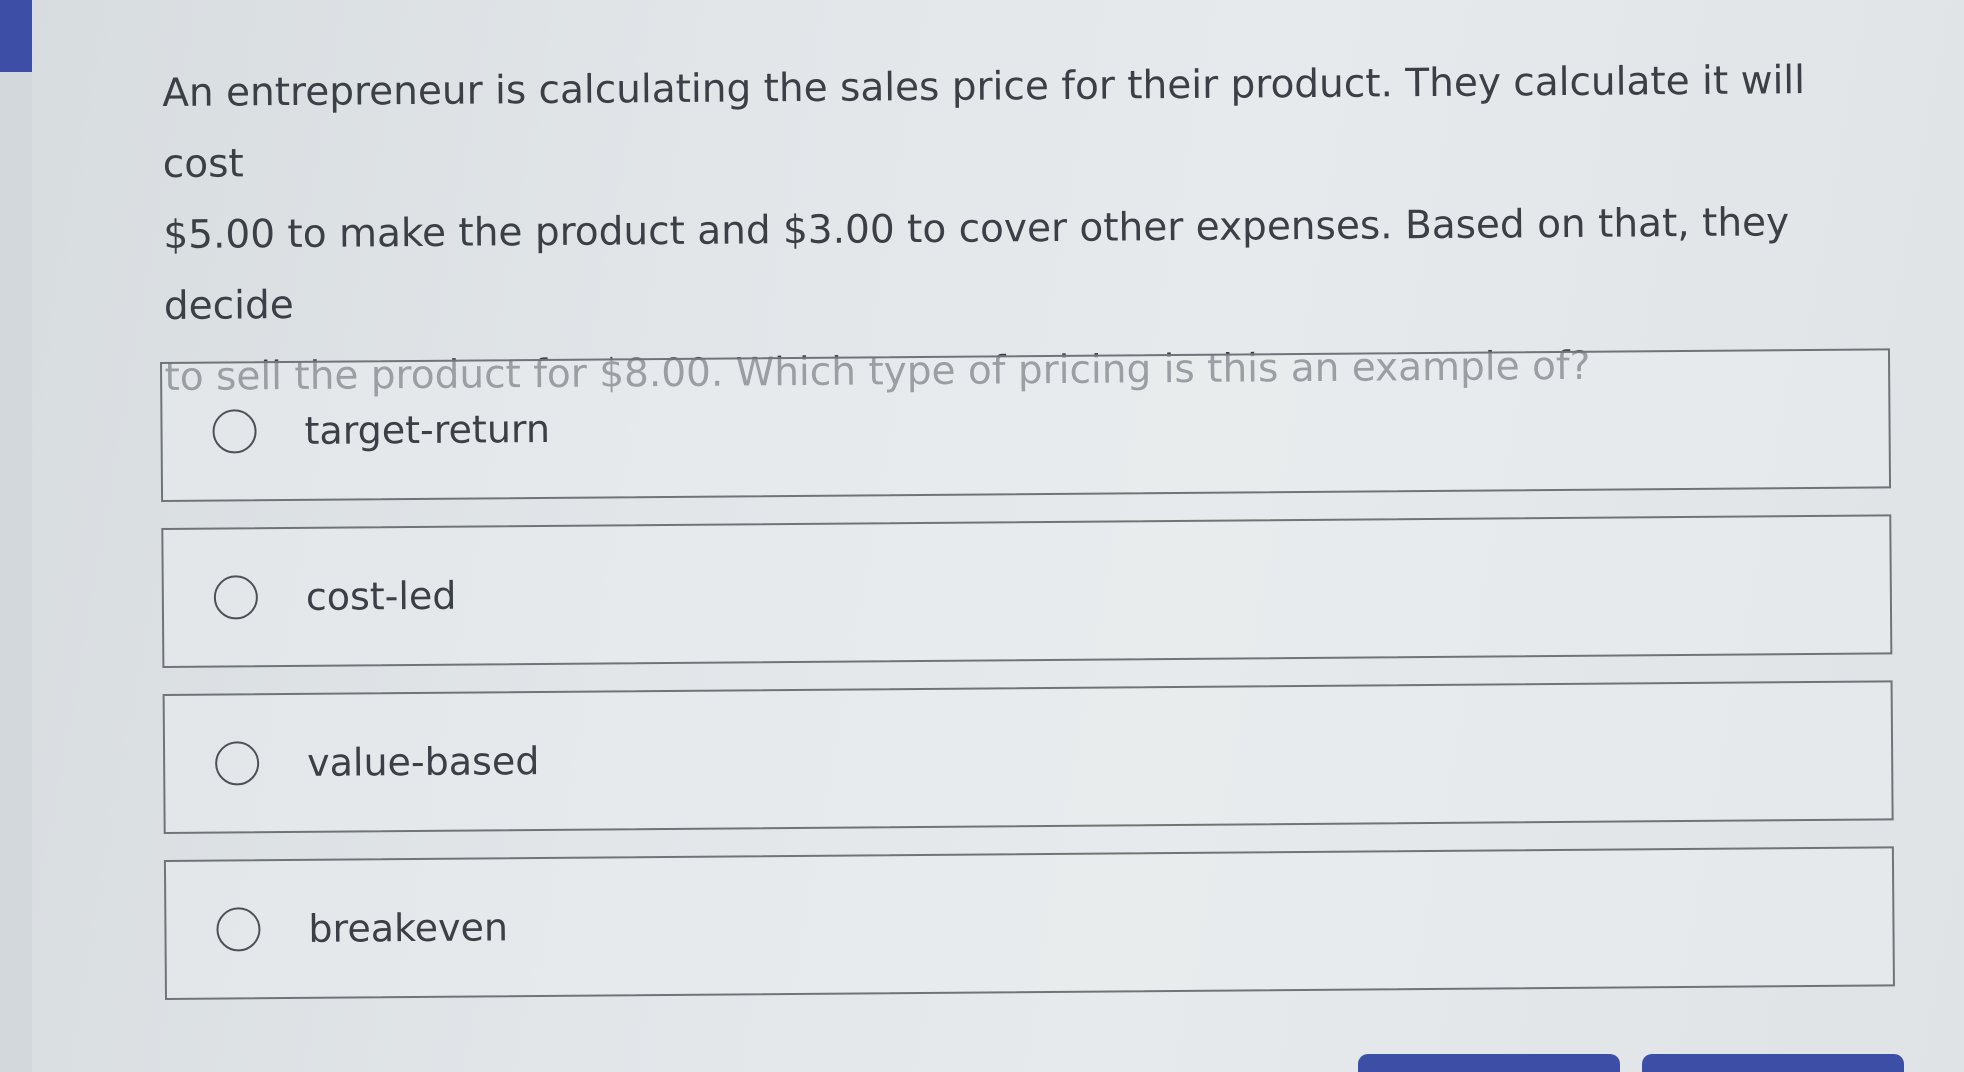 The image size is (1964, 1072). Describe the element at coordinates (16, 36) in the screenshot. I see `accent-strip` at that location.